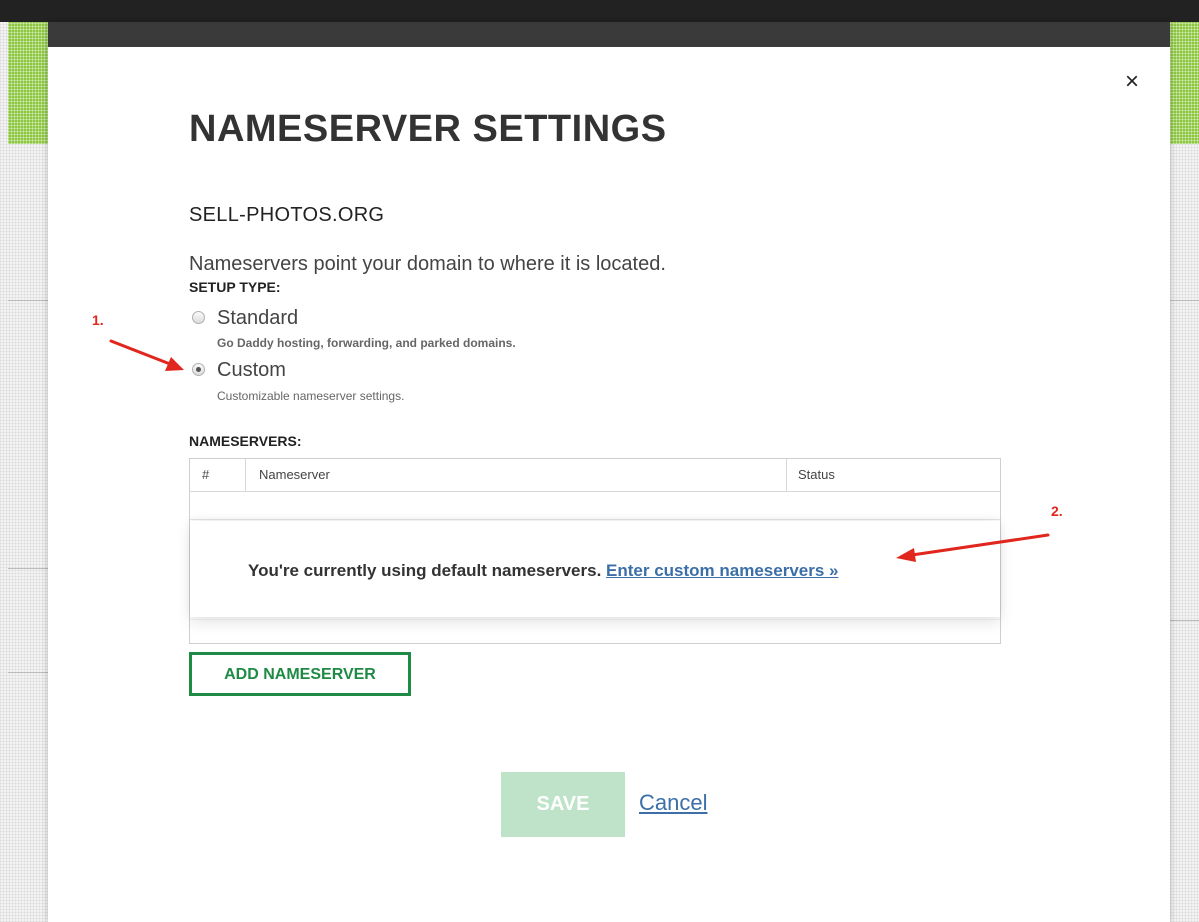  What do you see at coordinates (198, 369) in the screenshot?
I see `radio-custom` at bounding box center [198, 369].